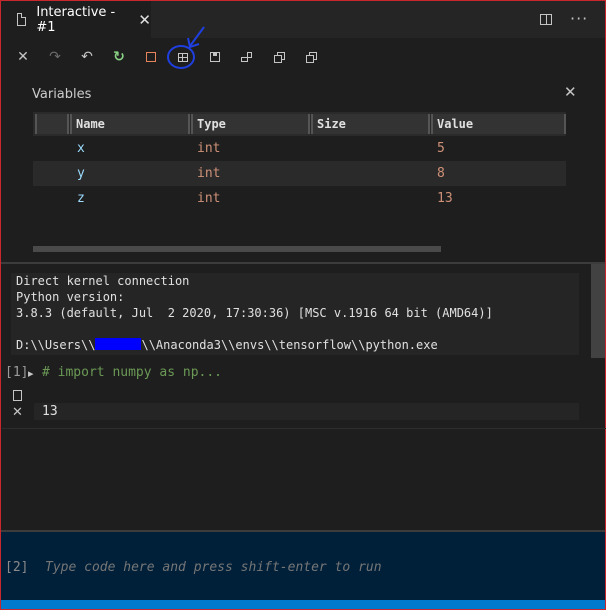 The image size is (606, 610). I want to click on export-icon, so click(247, 57).